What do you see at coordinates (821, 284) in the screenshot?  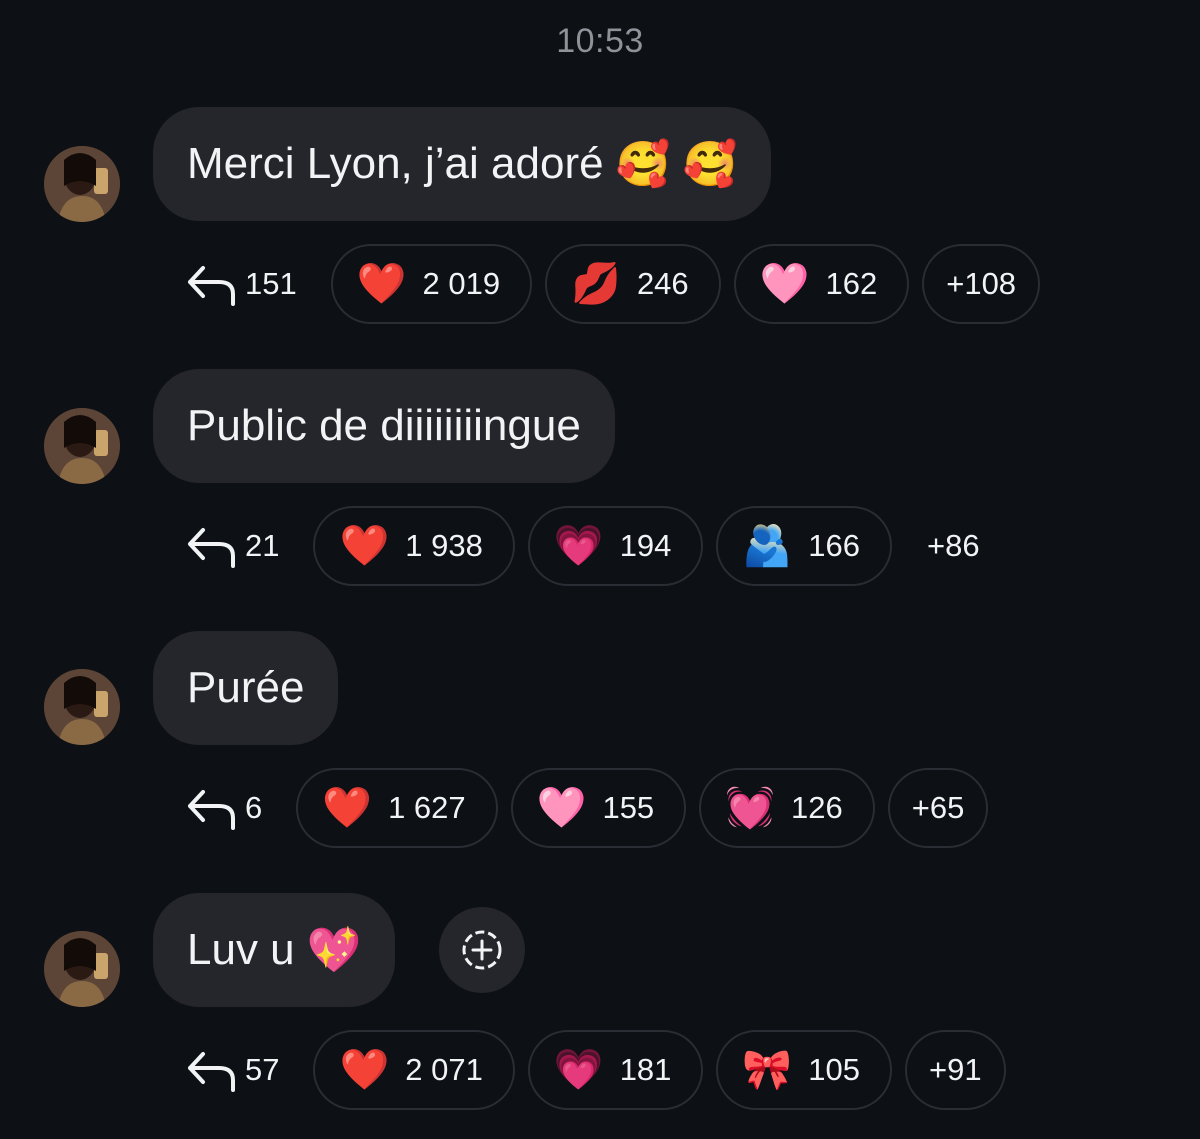 I see `reaction-chip: 🩷 162` at bounding box center [821, 284].